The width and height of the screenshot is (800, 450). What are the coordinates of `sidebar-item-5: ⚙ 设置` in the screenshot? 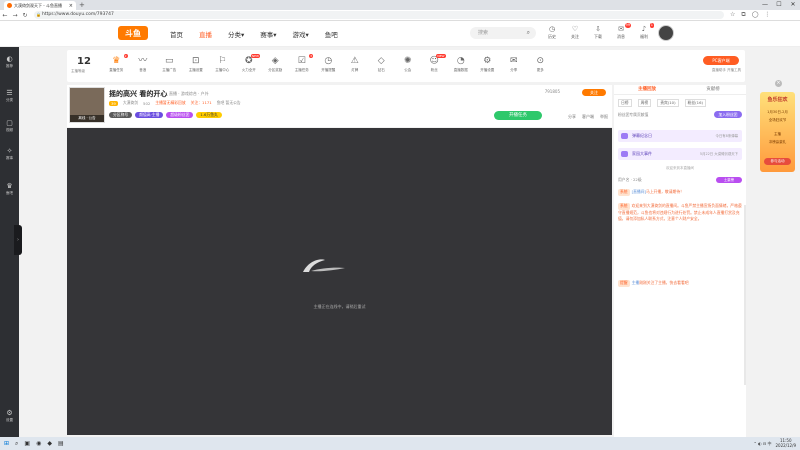 It's located at (9, 415).